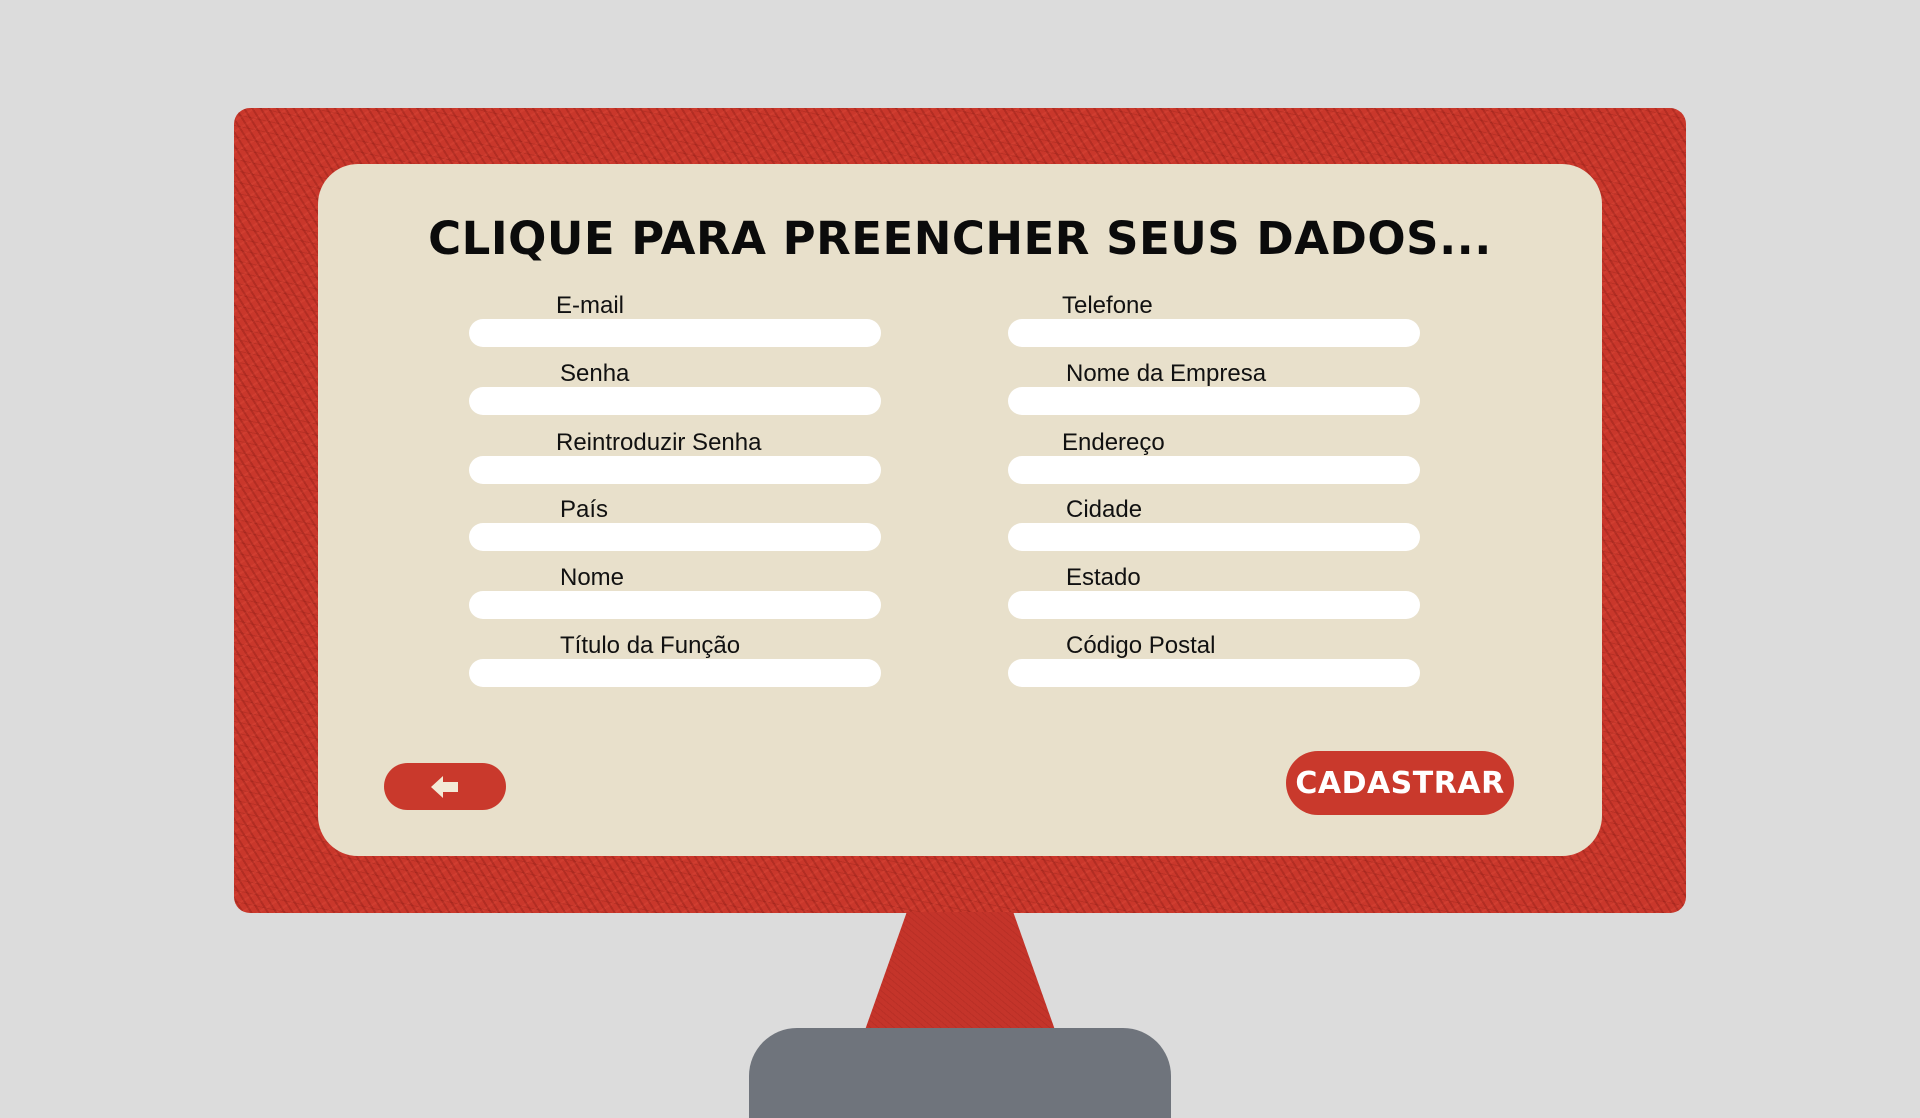 This screenshot has width=1920, height=1118. What do you see at coordinates (590, 305) in the screenshot?
I see `email-label: E-mail` at bounding box center [590, 305].